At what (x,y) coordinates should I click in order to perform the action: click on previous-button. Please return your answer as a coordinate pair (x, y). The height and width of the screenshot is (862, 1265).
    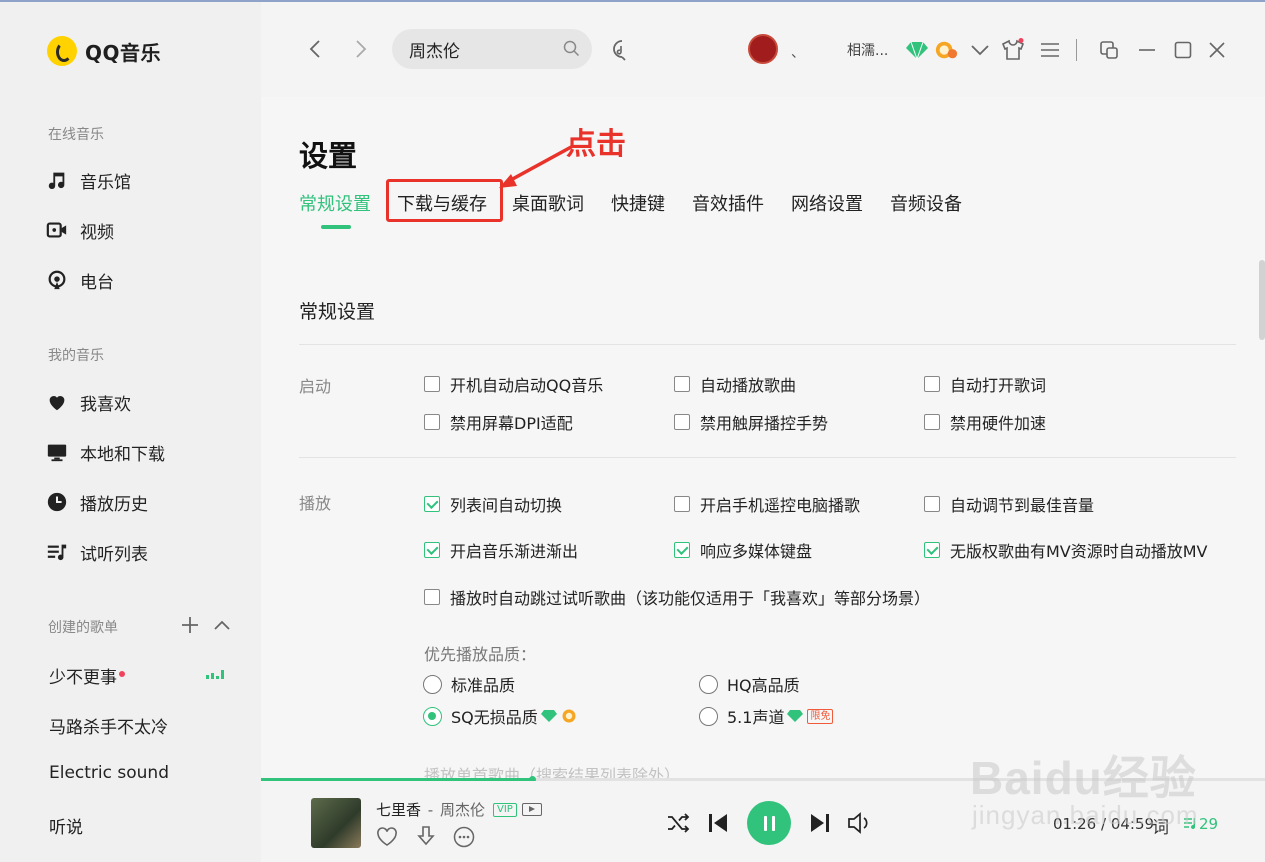
    Looking at the image, I should click on (718, 823).